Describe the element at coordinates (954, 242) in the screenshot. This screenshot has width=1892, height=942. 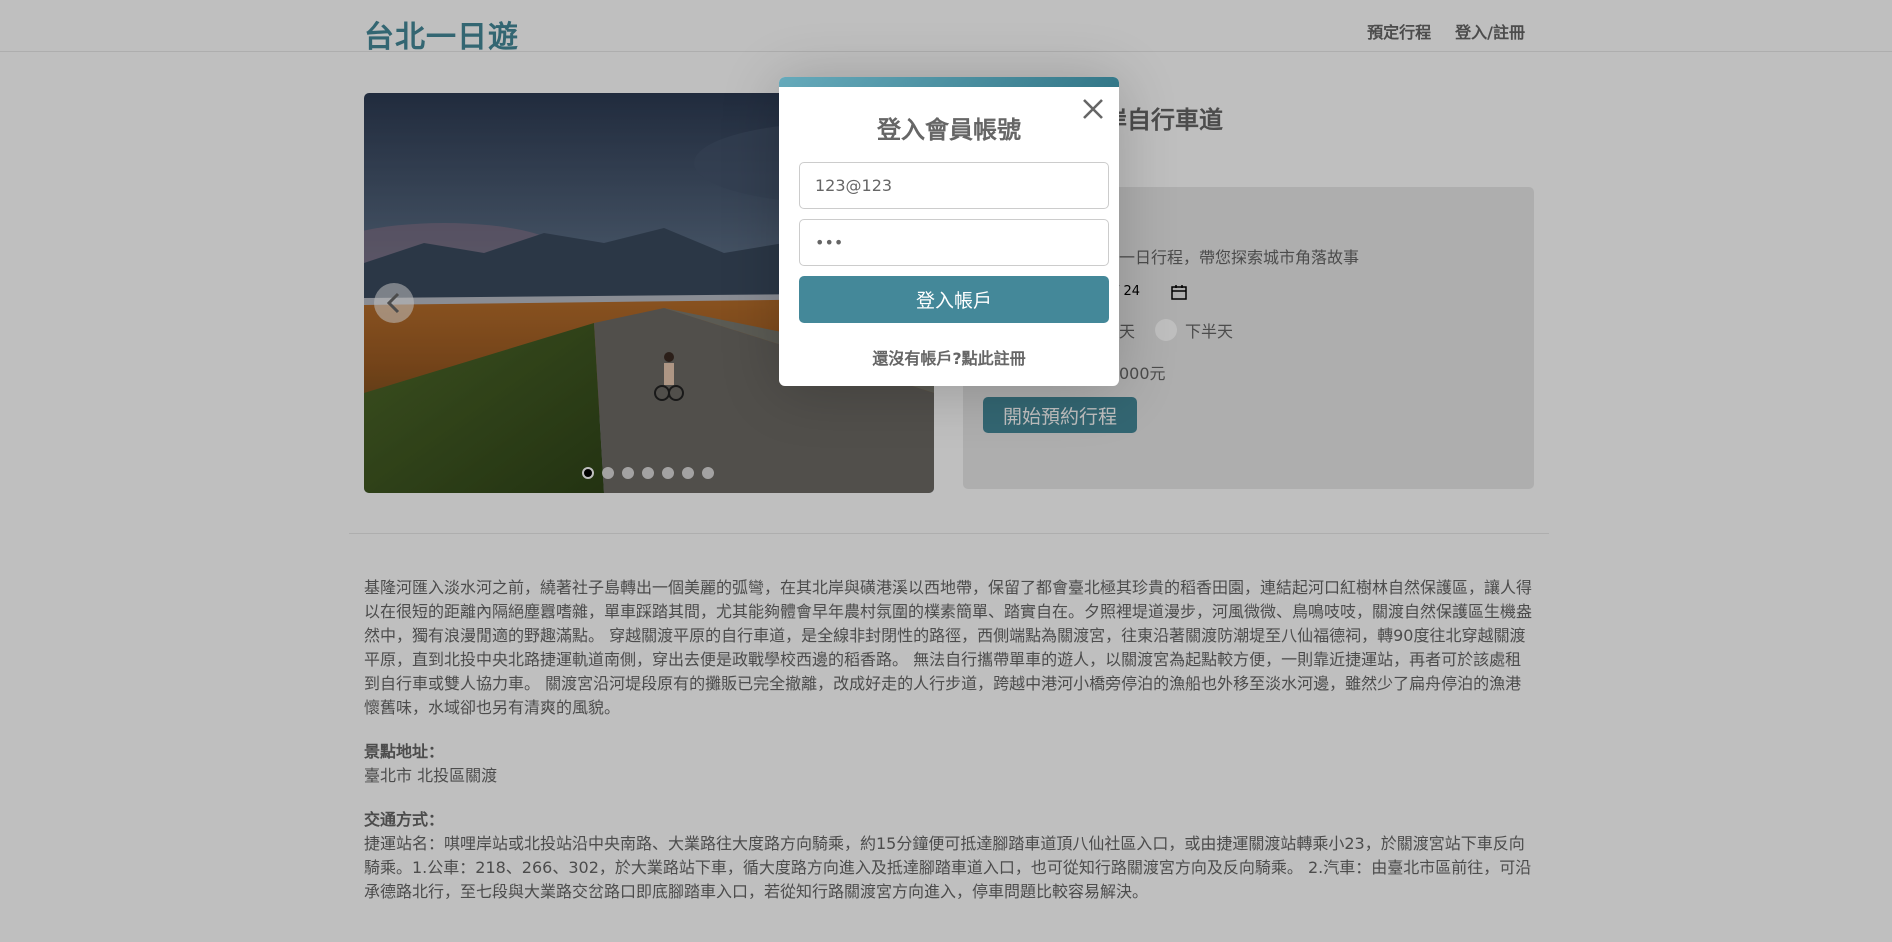
I see `password-input` at that location.